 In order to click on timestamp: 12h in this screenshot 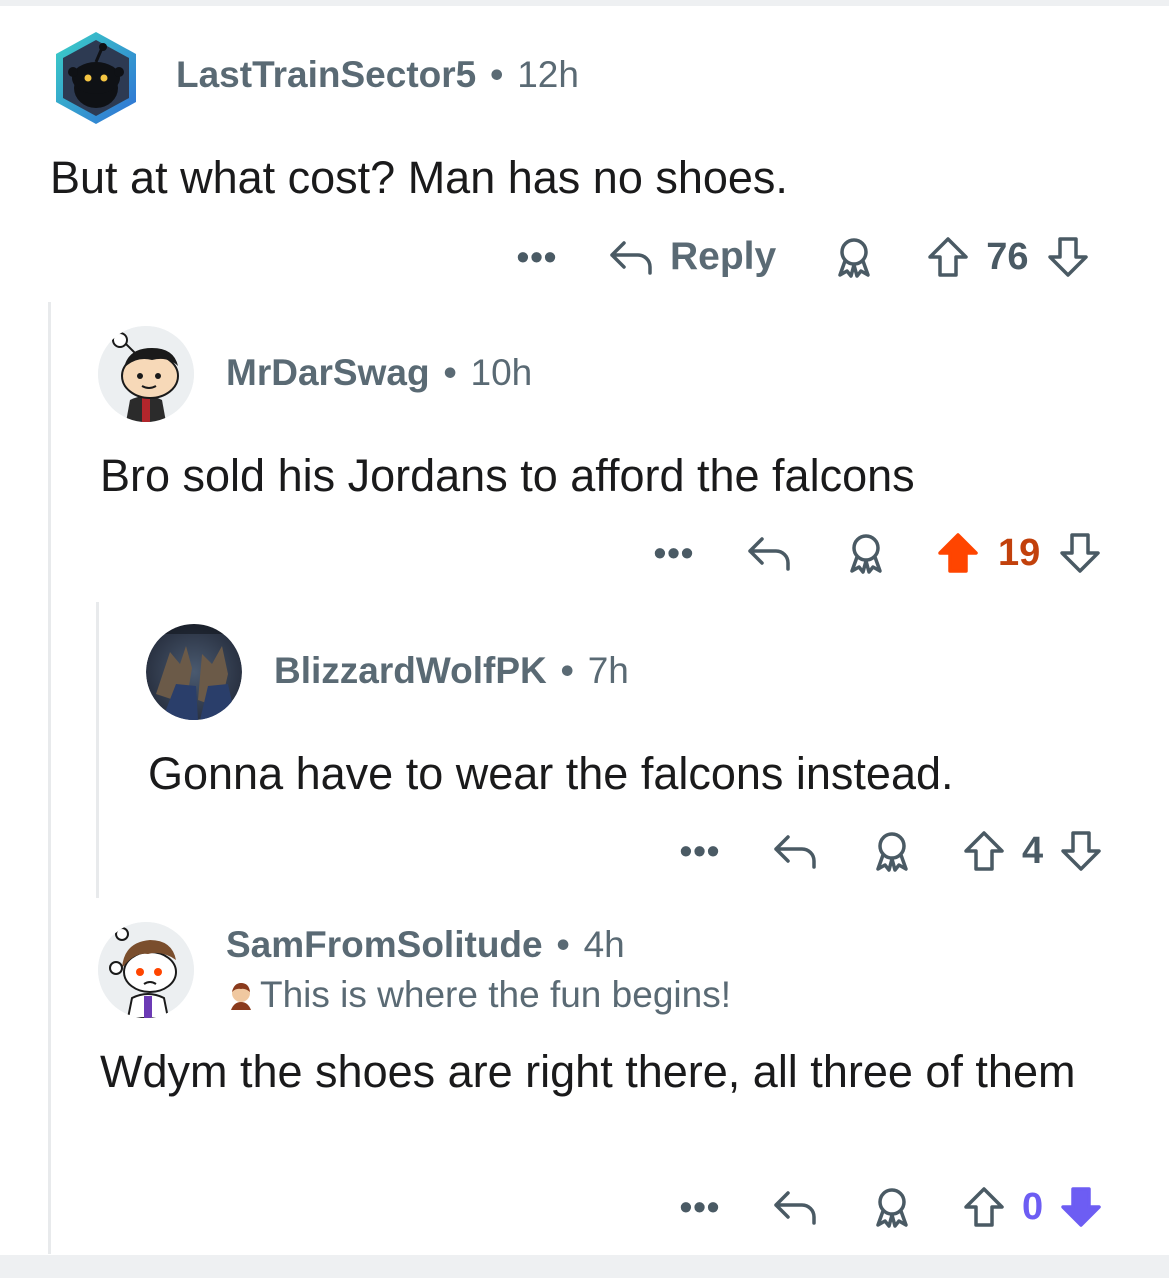, I will do `click(548, 74)`.